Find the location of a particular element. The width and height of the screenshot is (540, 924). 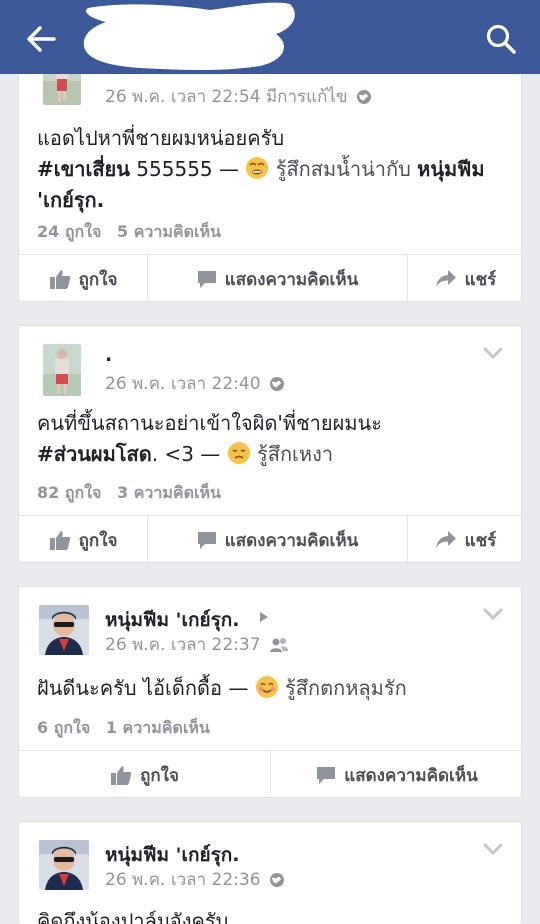

post-body: คิดถึงน้องปาล์มจังครับ is located at coordinates (271, 915).